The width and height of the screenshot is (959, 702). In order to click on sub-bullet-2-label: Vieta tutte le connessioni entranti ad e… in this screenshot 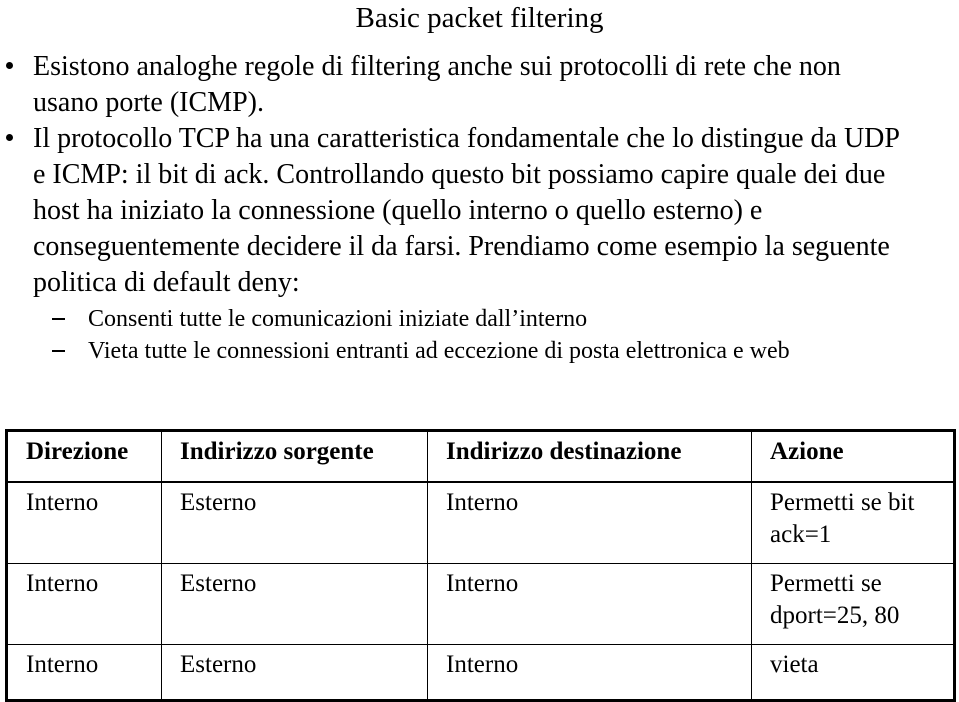, I will do `click(439, 351)`.